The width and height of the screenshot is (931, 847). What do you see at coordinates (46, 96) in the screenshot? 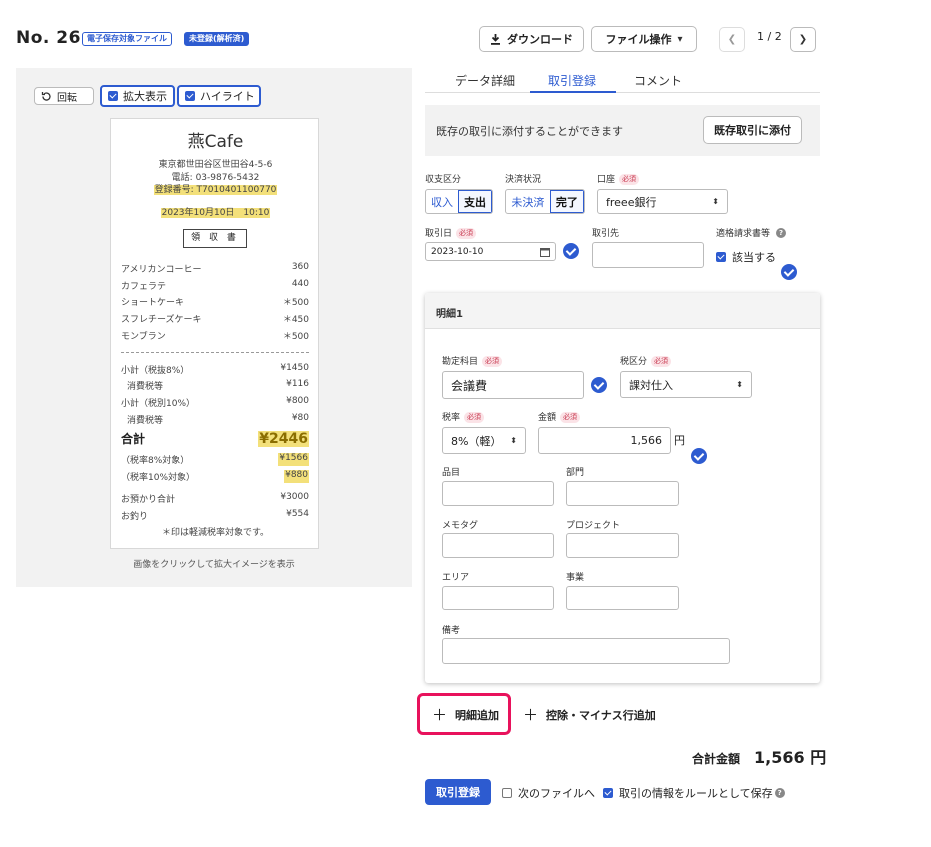
I see `rotate-icon` at bounding box center [46, 96].